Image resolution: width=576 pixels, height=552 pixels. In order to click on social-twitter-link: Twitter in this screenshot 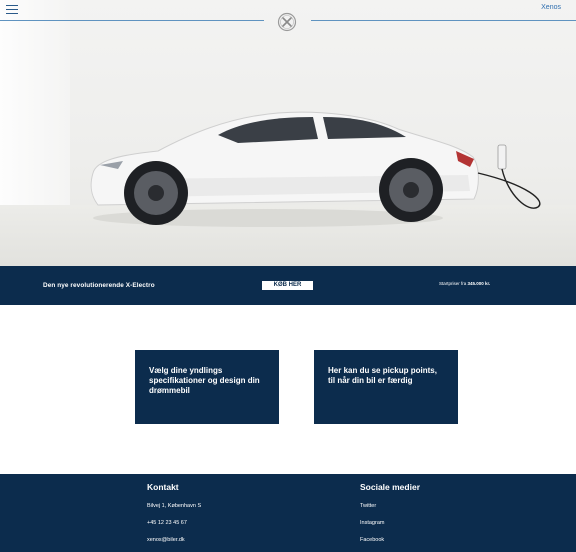, I will do `click(368, 506)`.